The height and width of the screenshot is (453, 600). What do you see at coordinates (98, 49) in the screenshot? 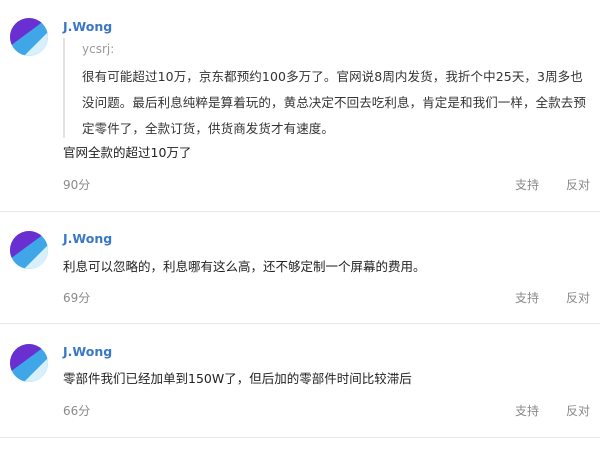
I see `quote-author: ycsrj:` at bounding box center [98, 49].